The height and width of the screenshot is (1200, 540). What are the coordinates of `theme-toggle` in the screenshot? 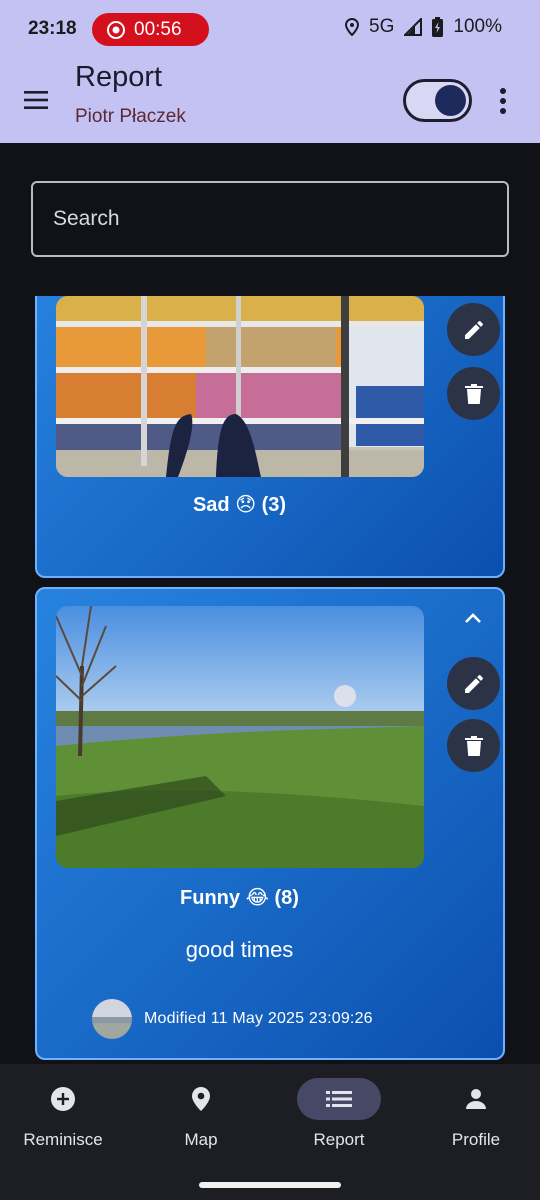 It's located at (437, 100).